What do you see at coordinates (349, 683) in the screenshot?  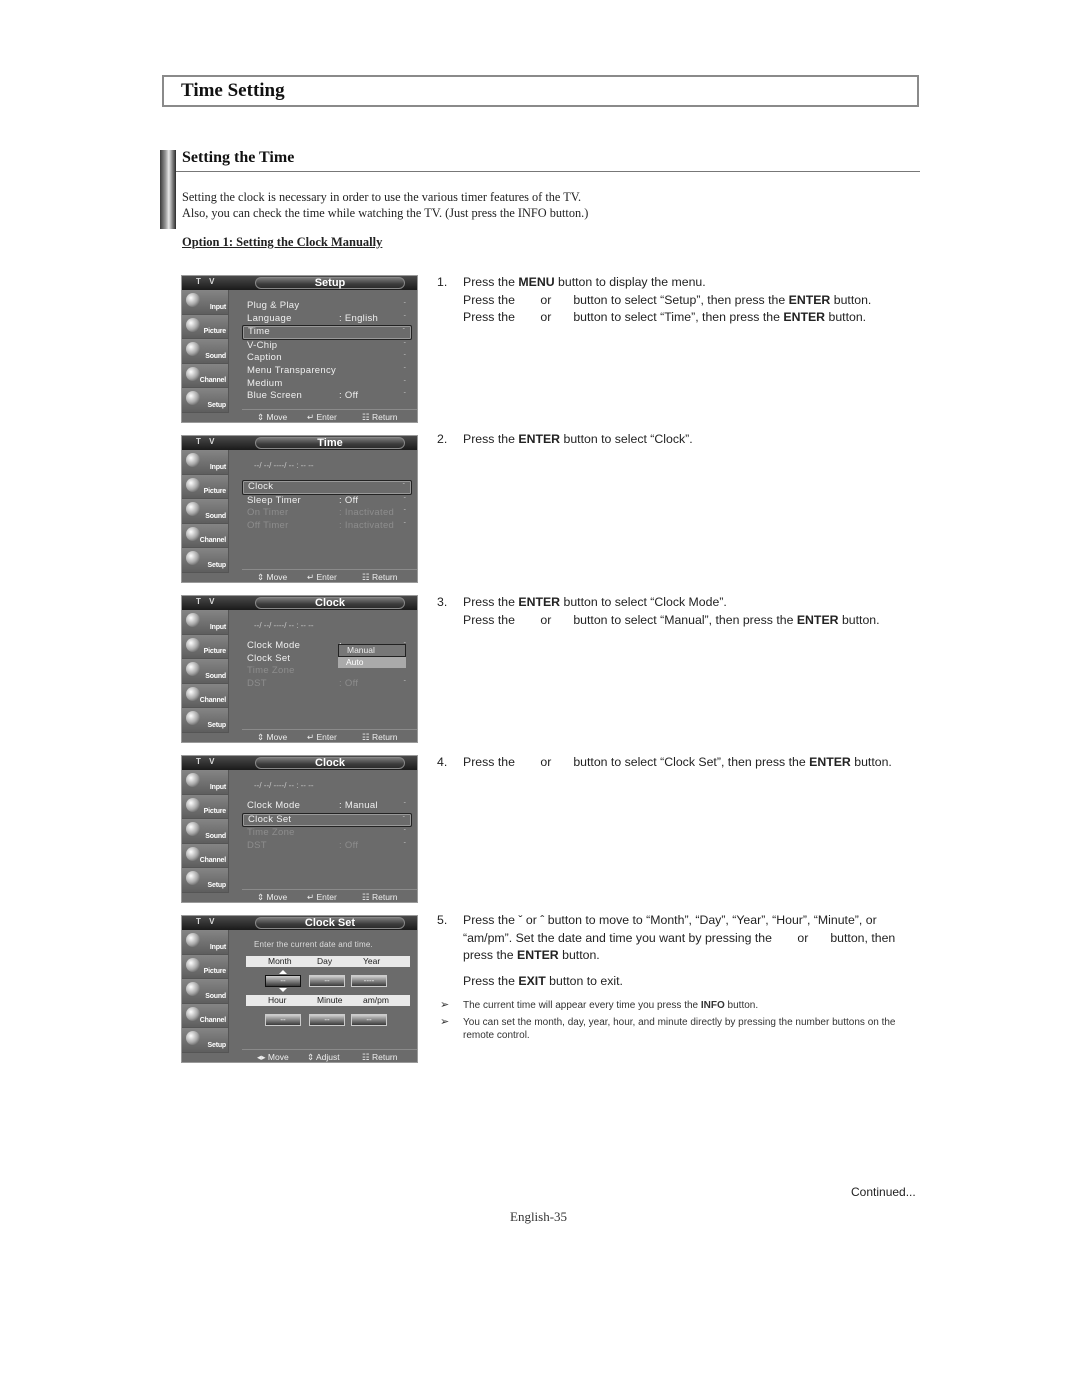 I see `menu-item-value: : Off` at bounding box center [349, 683].